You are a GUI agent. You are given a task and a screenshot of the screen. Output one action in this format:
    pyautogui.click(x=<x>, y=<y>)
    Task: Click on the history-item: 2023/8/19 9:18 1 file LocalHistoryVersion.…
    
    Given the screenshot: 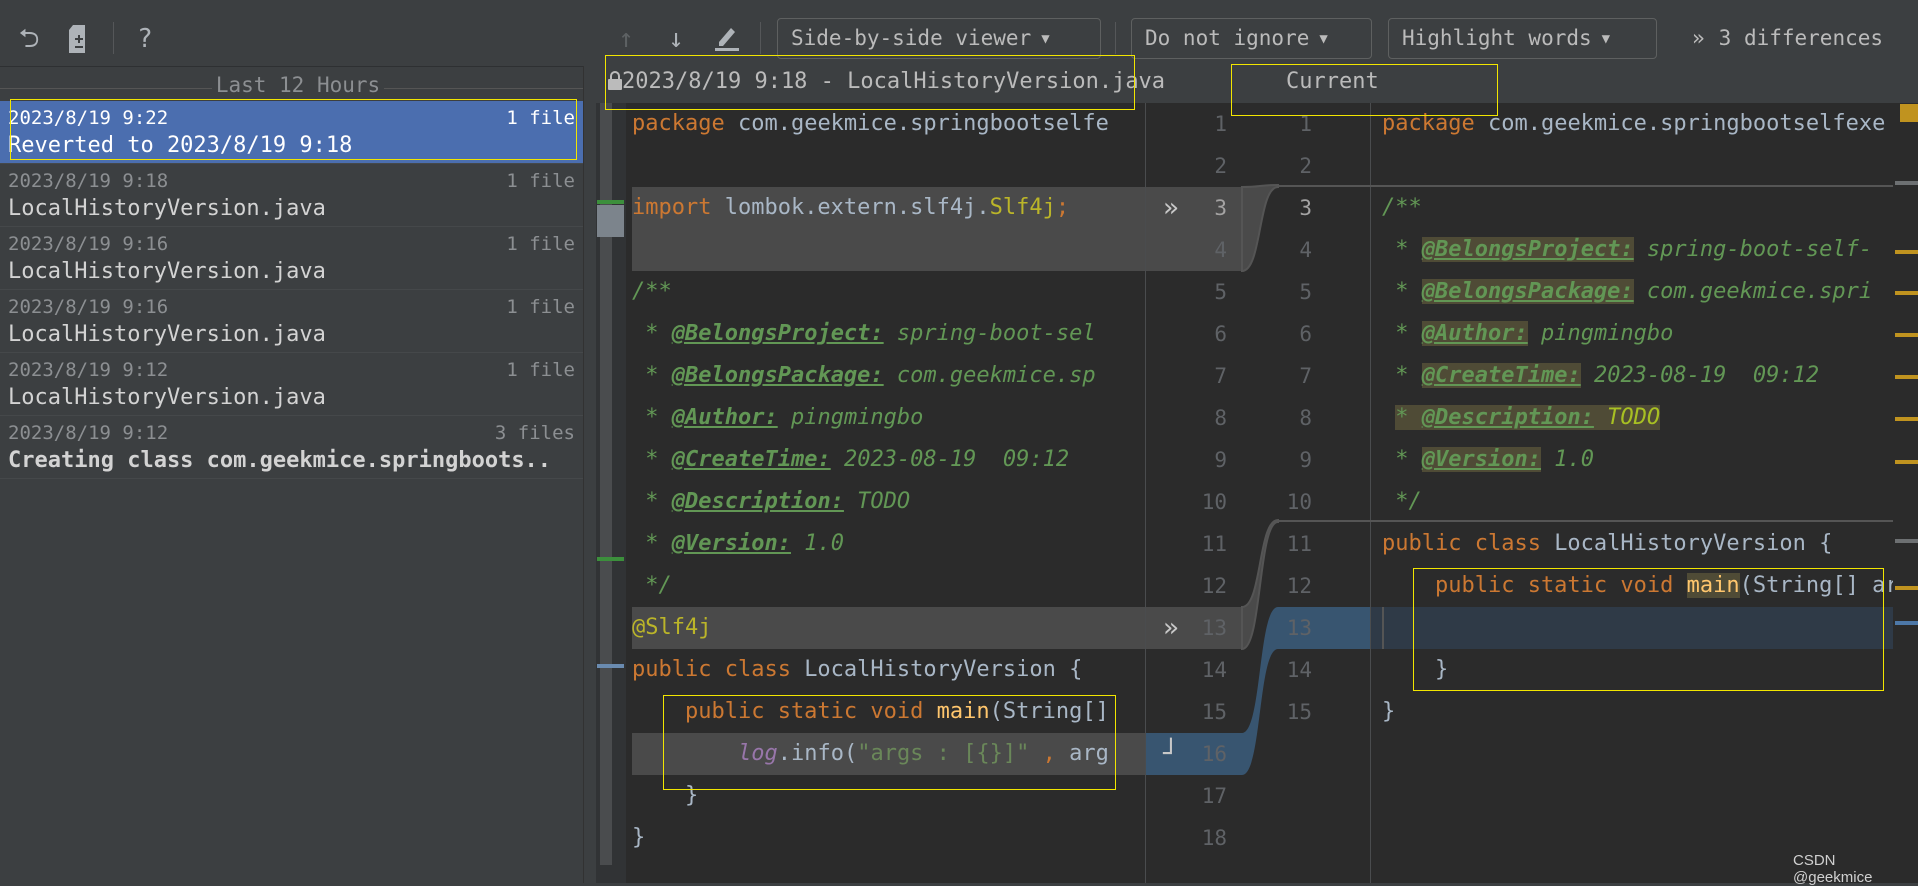 What is the action you would take?
    pyautogui.click(x=291, y=195)
    